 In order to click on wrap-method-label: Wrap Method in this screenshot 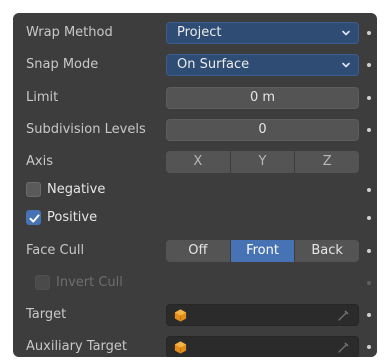, I will do `click(69, 32)`.